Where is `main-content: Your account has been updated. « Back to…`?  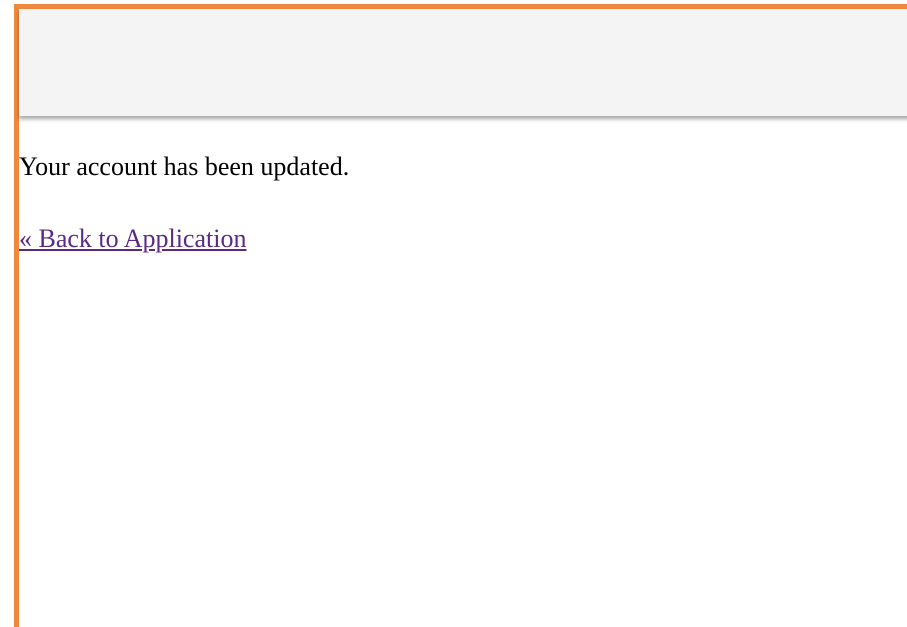
main-content: Your account has been updated. « Back to… is located at coordinates (184, 203).